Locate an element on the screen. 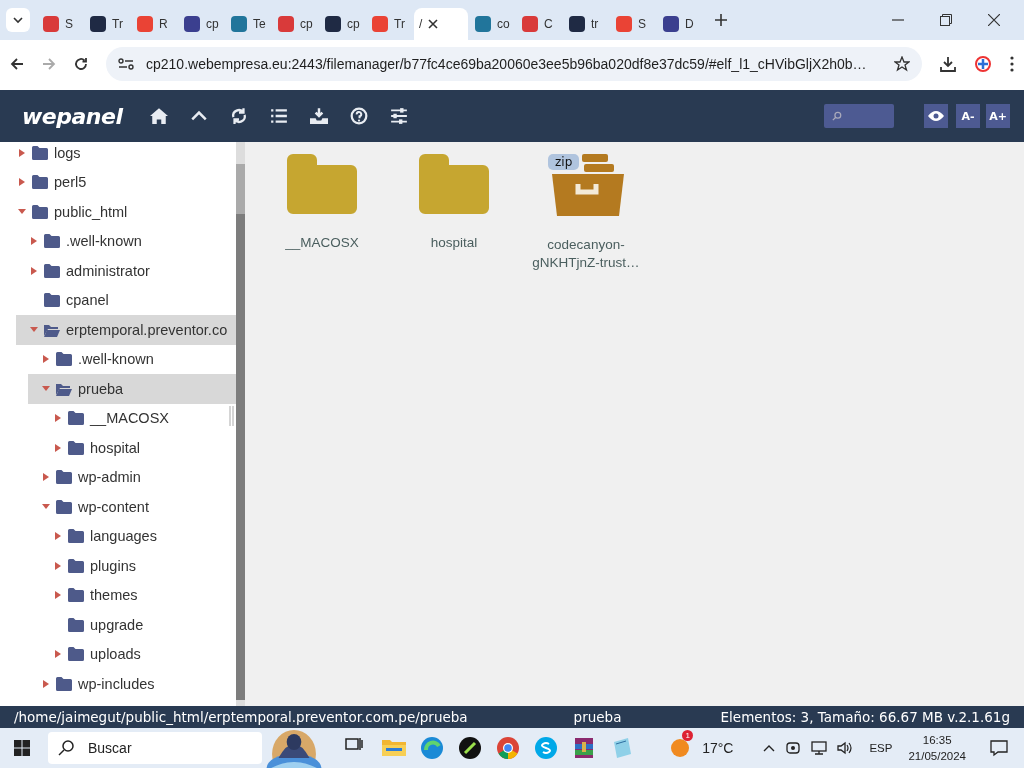  refresh-icon is located at coordinates (239, 116).